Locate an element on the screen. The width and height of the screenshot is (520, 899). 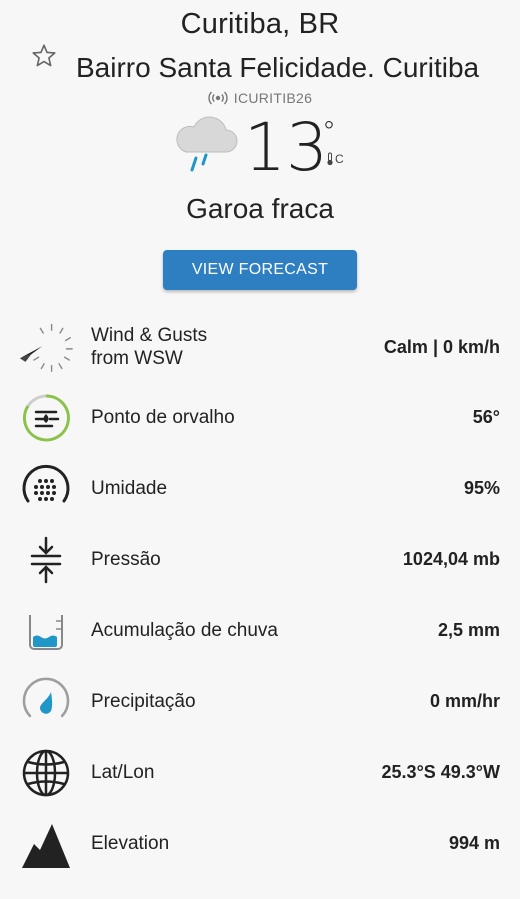
view-forecast-button: VIEW FORECAST is located at coordinates (260, 270).